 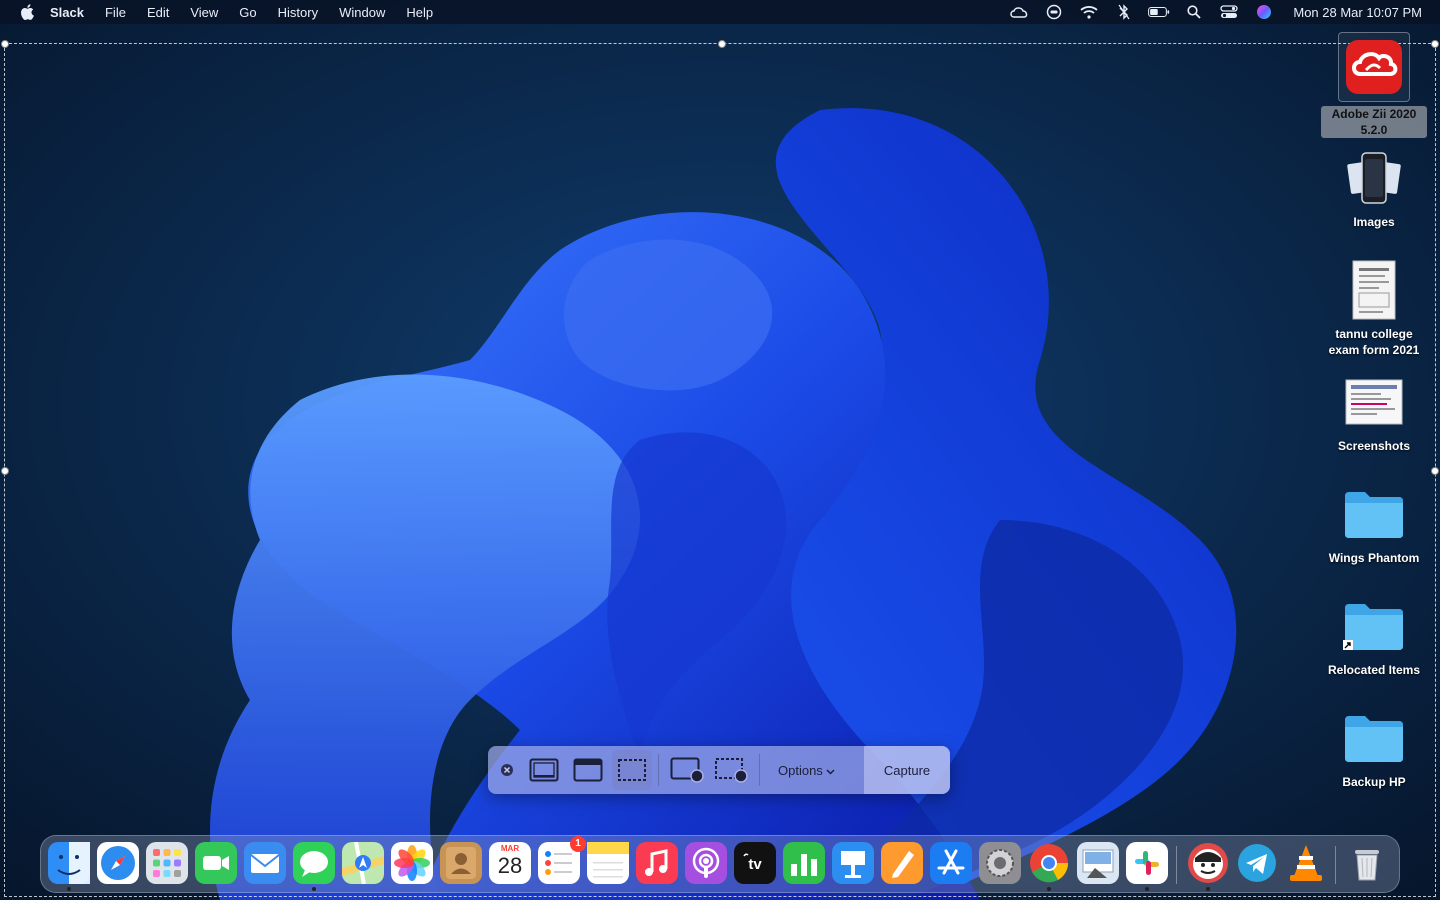 What do you see at coordinates (907, 770) in the screenshot?
I see `capture-button: Capture` at bounding box center [907, 770].